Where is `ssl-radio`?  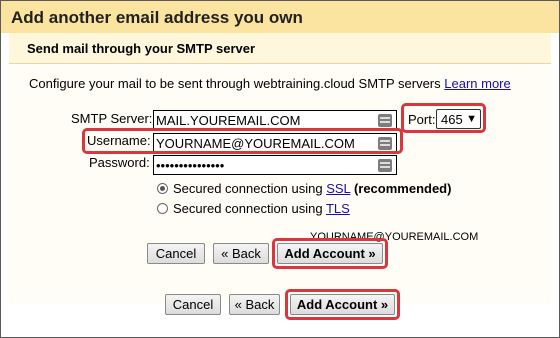 ssl-radio is located at coordinates (162, 188).